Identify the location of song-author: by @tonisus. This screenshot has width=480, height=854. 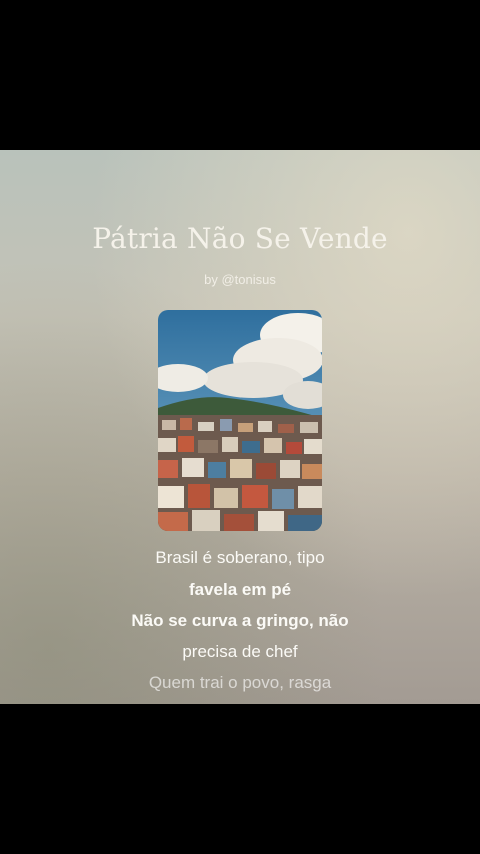
(240, 279).